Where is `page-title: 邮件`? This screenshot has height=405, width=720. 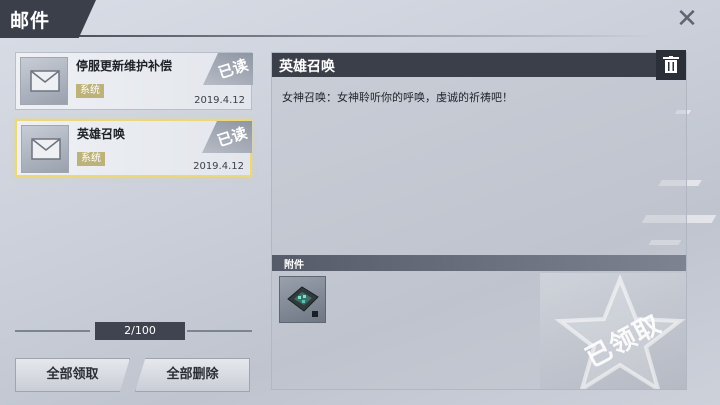
page-title: 邮件 is located at coordinates (30, 21).